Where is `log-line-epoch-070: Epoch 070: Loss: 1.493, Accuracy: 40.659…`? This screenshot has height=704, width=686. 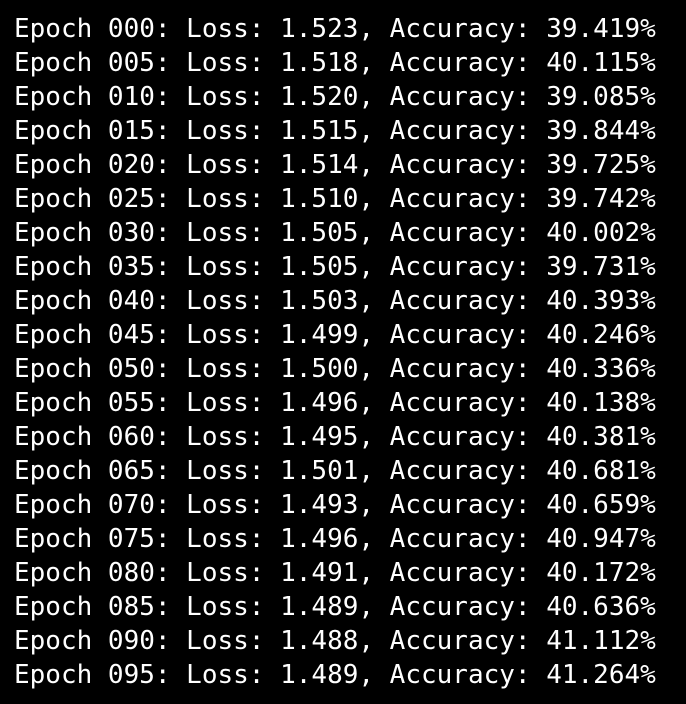 log-line-epoch-070: Epoch 070: Loss: 1.493, Accuracy: 40.659… is located at coordinates (335, 505).